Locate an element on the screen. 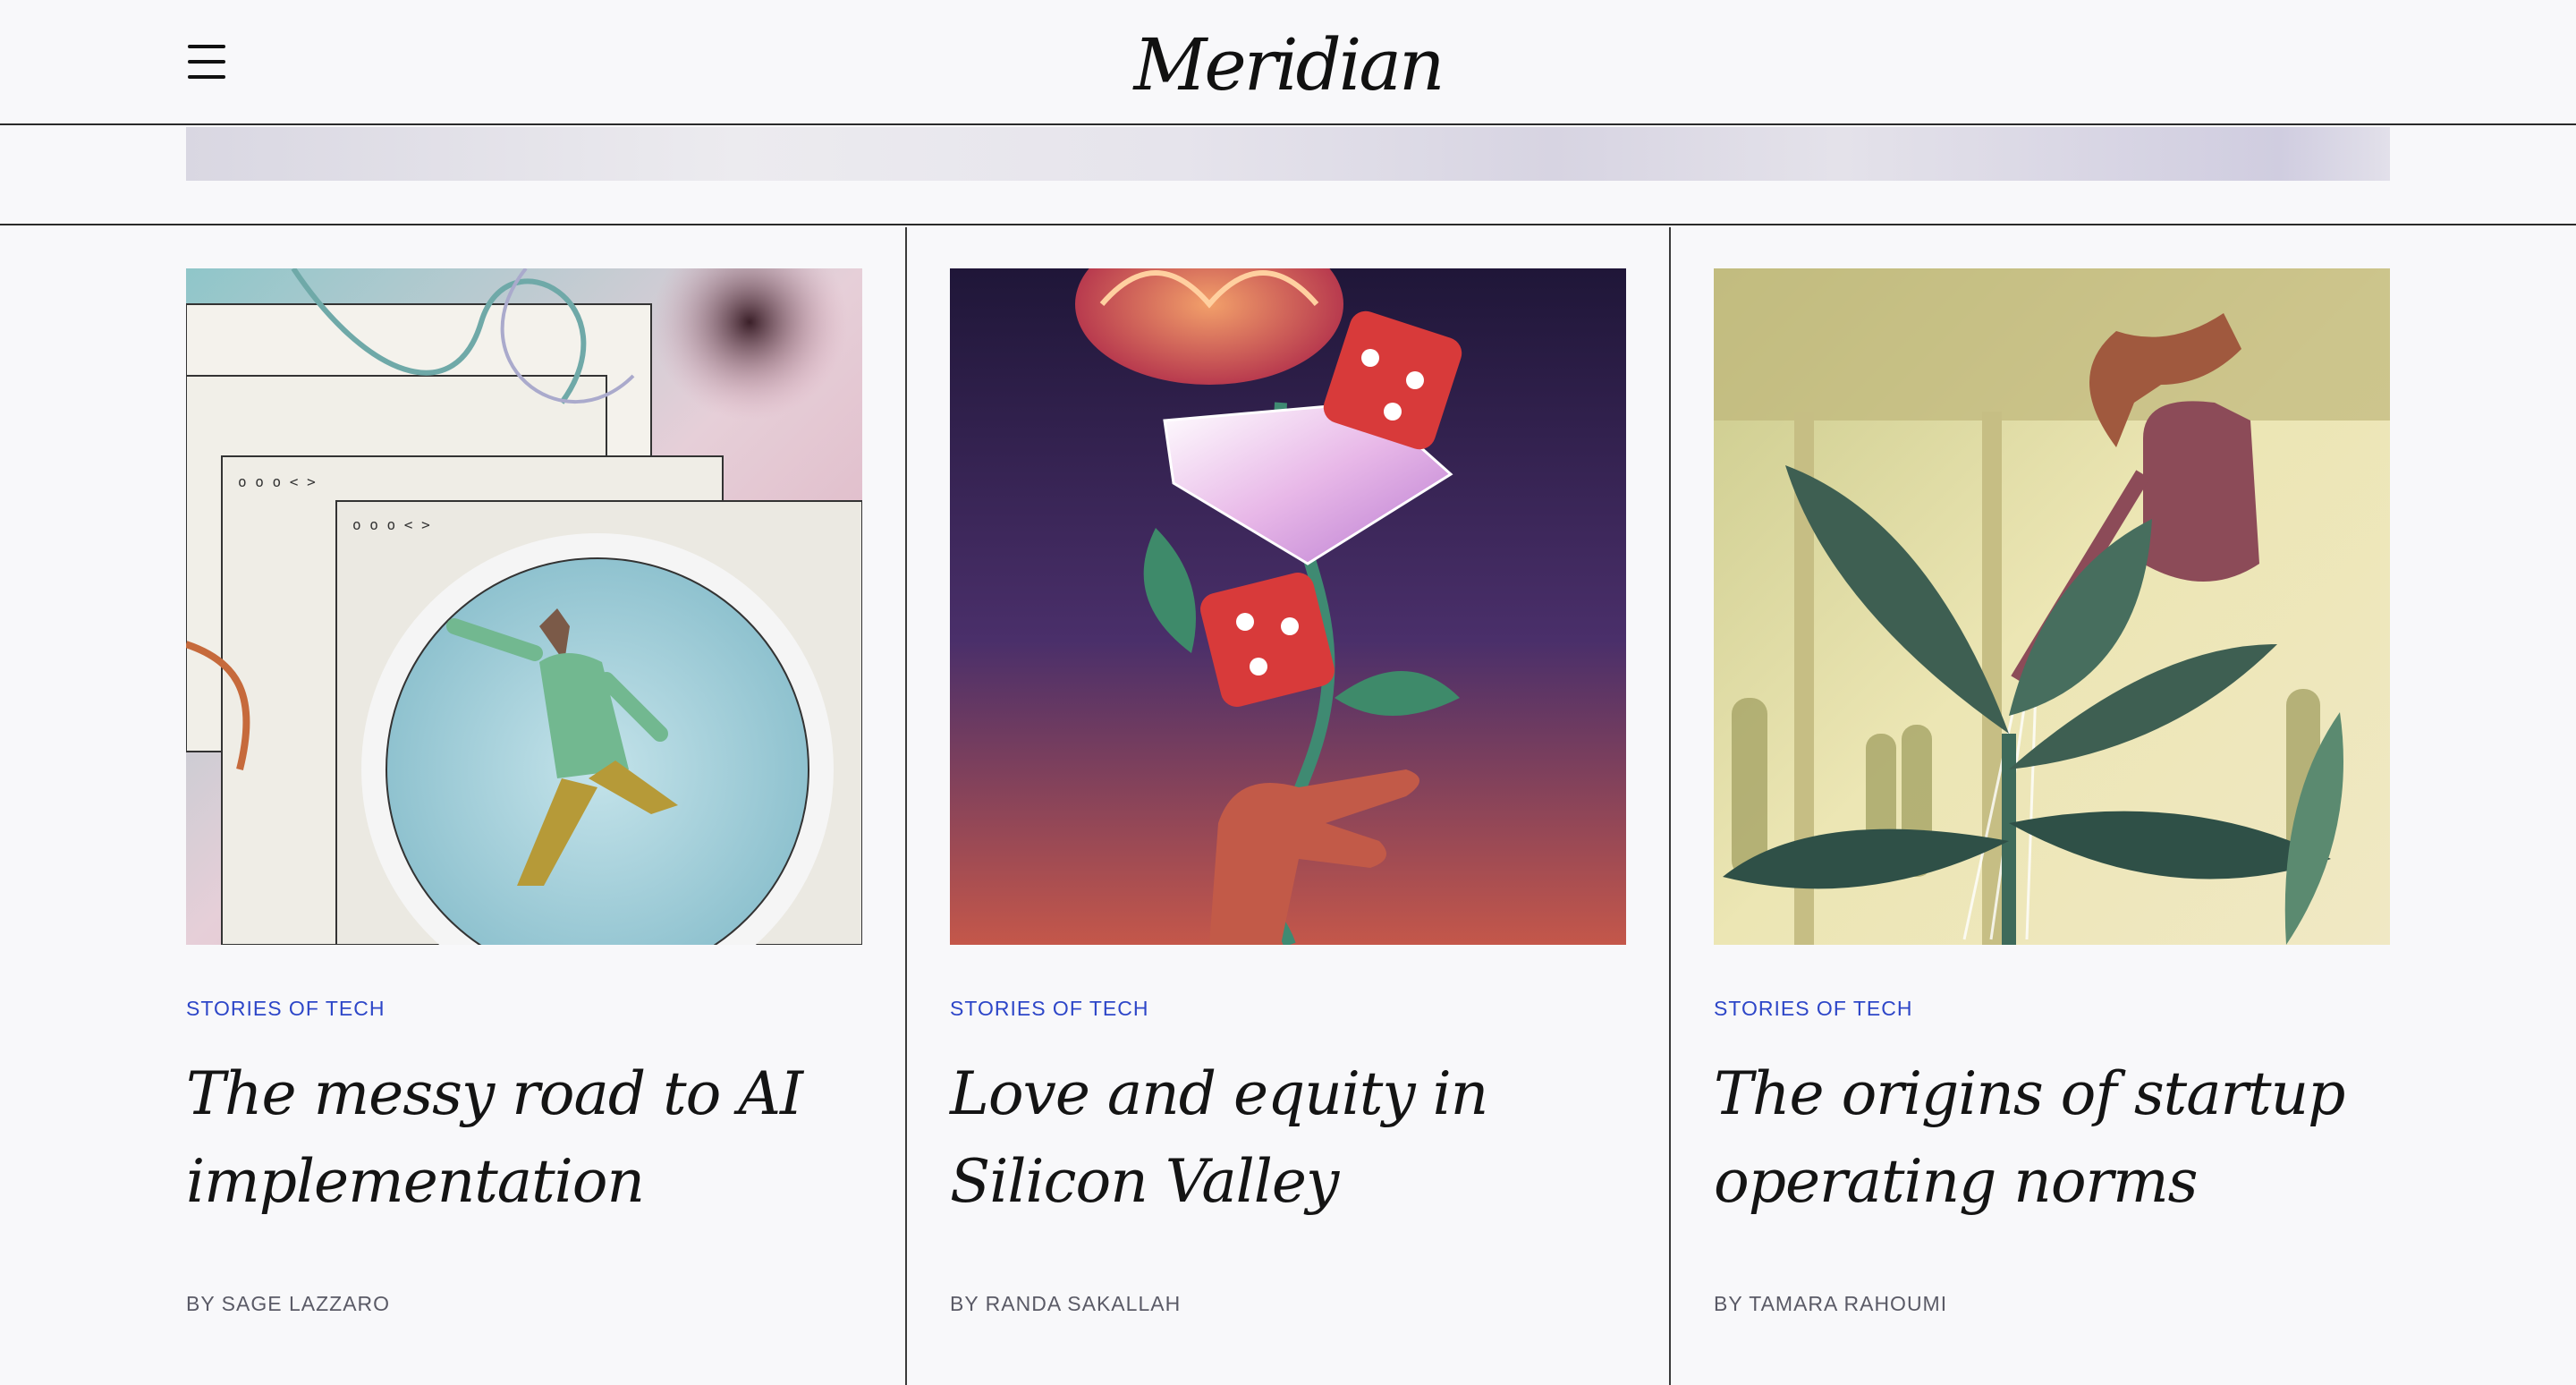  article-byline: BY SAGE LAZZARO is located at coordinates (288, 1303).